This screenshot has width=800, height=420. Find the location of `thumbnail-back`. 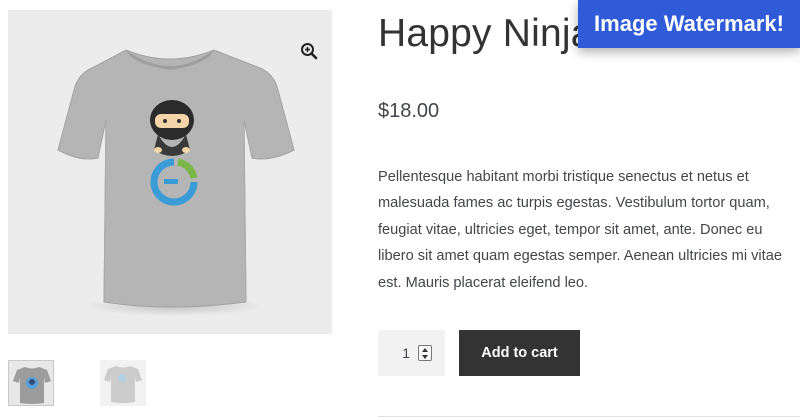

thumbnail-back is located at coordinates (123, 383).